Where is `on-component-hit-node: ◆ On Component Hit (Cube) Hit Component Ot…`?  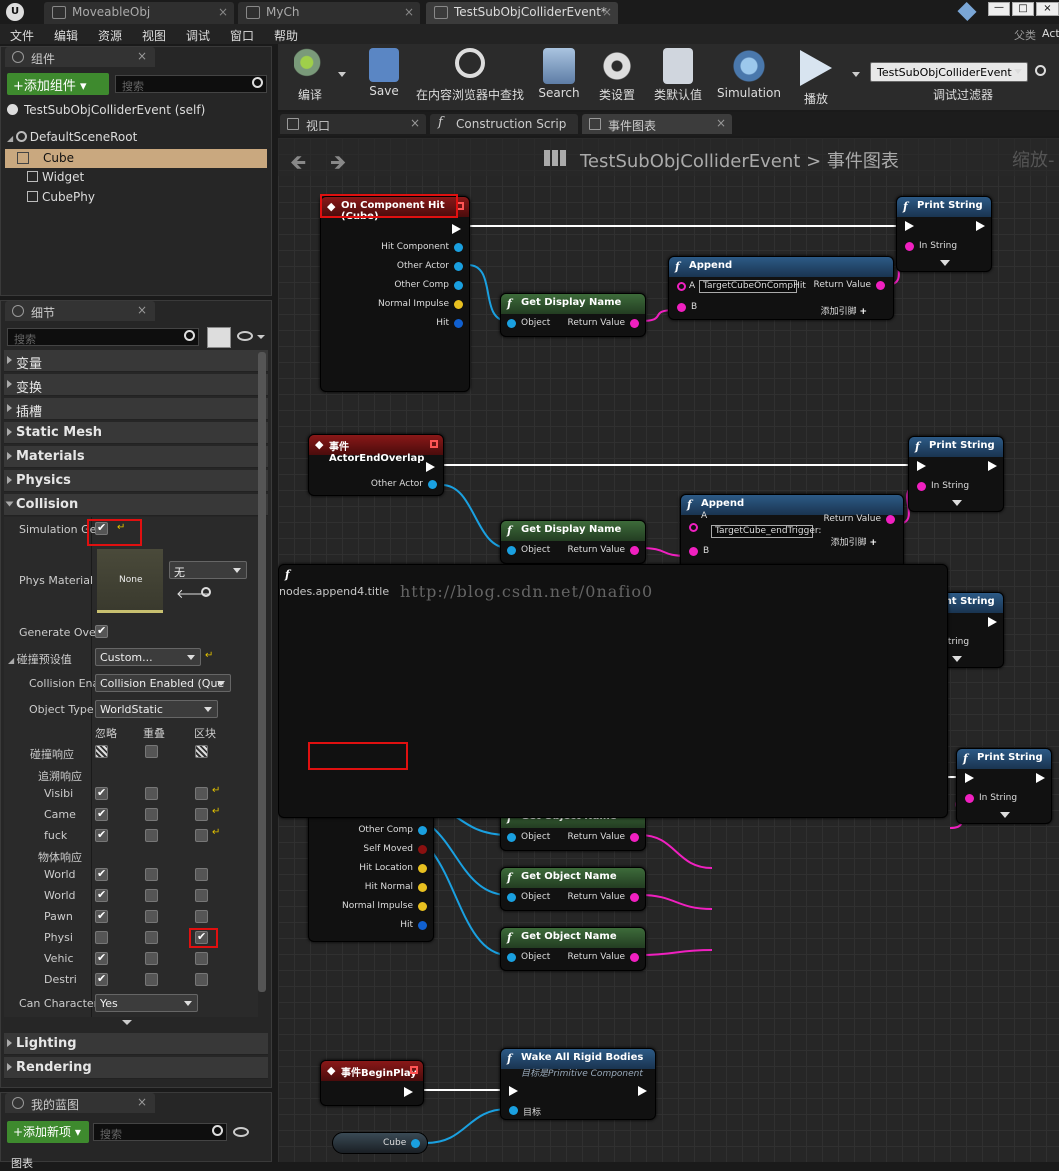
on-component-hit-node: ◆ On Component Hit (Cube) Hit Component Ot… is located at coordinates (395, 294).